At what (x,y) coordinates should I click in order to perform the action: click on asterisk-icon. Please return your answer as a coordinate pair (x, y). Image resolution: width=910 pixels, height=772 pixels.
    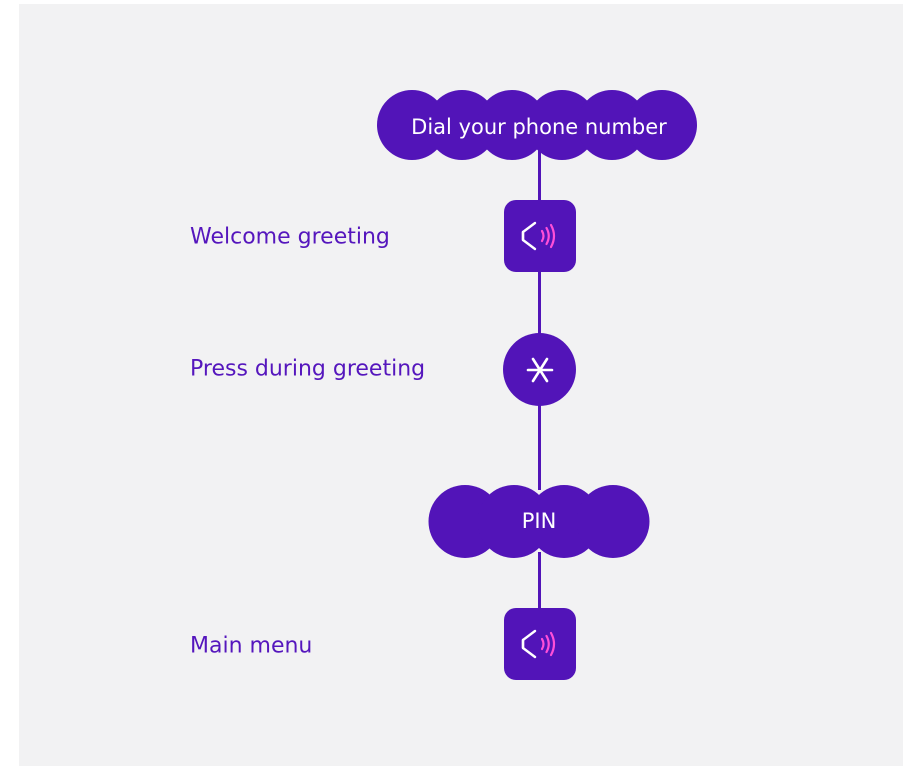
    Looking at the image, I should click on (539, 369).